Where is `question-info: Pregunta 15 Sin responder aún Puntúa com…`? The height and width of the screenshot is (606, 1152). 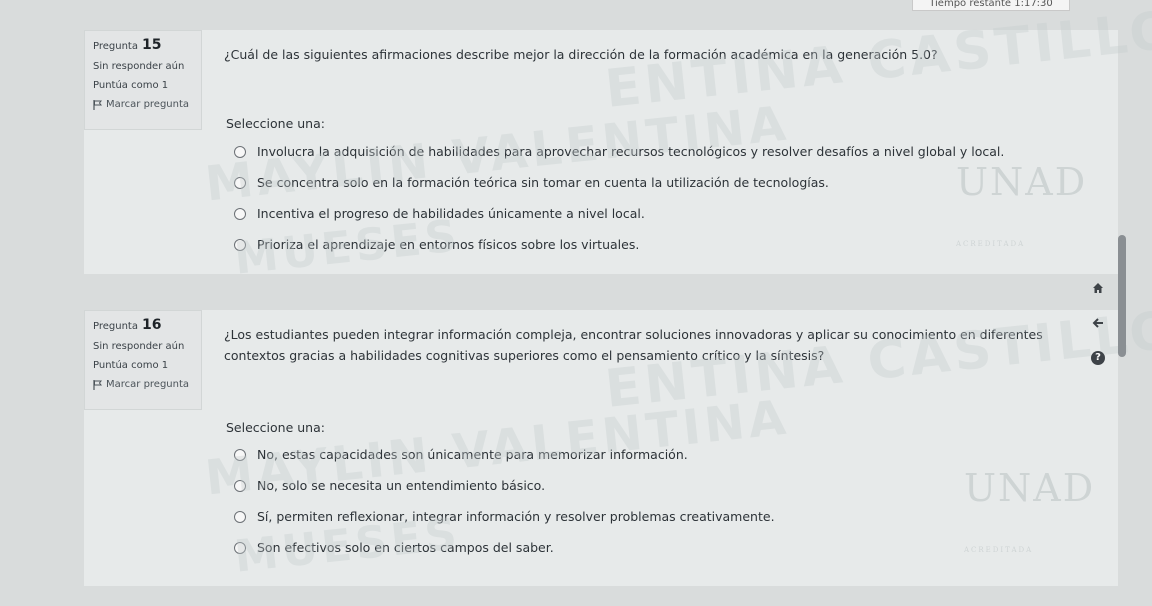
question-info: Pregunta 15 Sin responder aún Puntúa com… is located at coordinates (143, 80).